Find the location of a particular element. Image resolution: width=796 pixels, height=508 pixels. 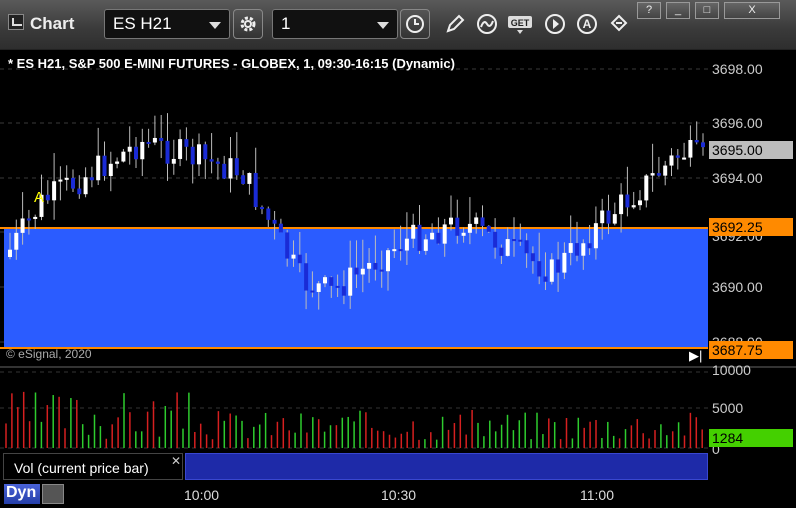

time-axis-label: 11:00 is located at coordinates (597, 495).